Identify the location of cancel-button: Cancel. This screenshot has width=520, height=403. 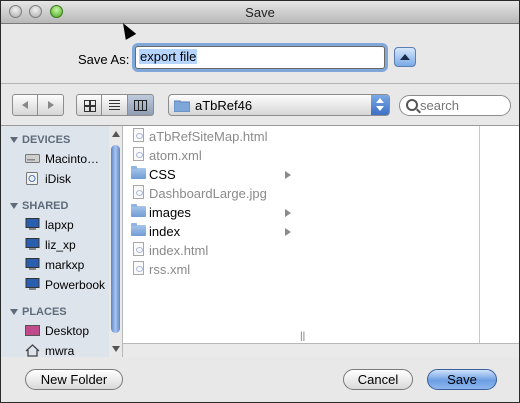
(378, 379).